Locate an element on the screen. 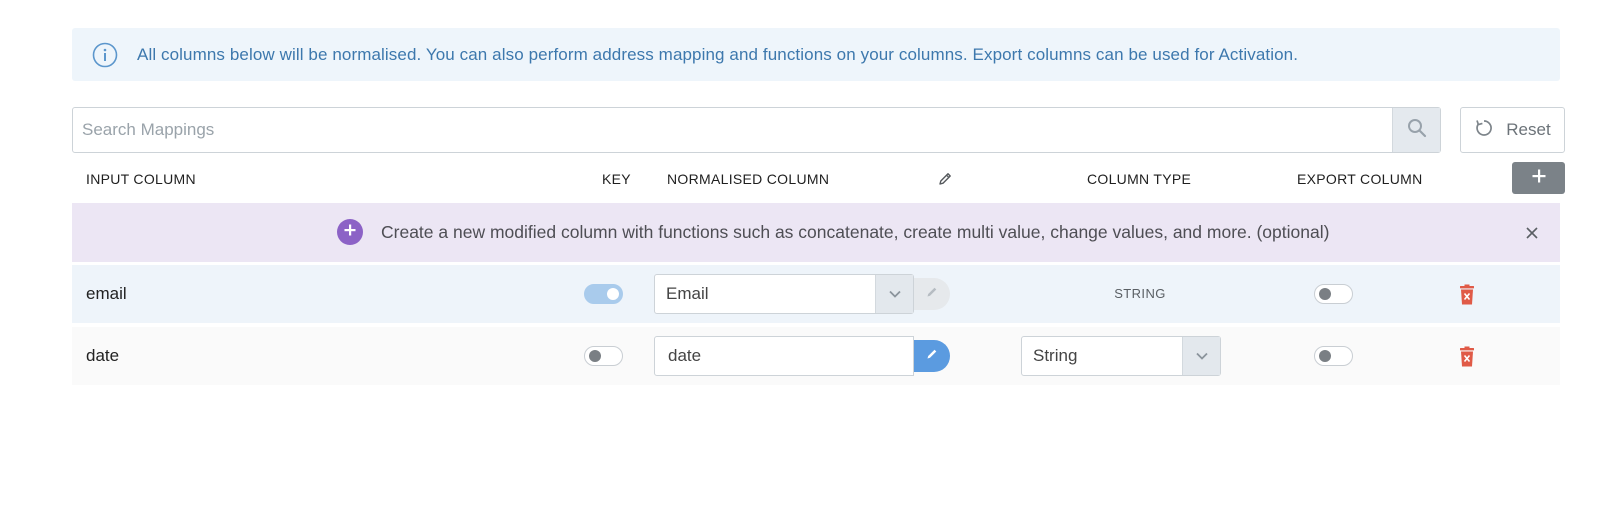 The image size is (1600, 516). reset-button: Reset is located at coordinates (1512, 130).